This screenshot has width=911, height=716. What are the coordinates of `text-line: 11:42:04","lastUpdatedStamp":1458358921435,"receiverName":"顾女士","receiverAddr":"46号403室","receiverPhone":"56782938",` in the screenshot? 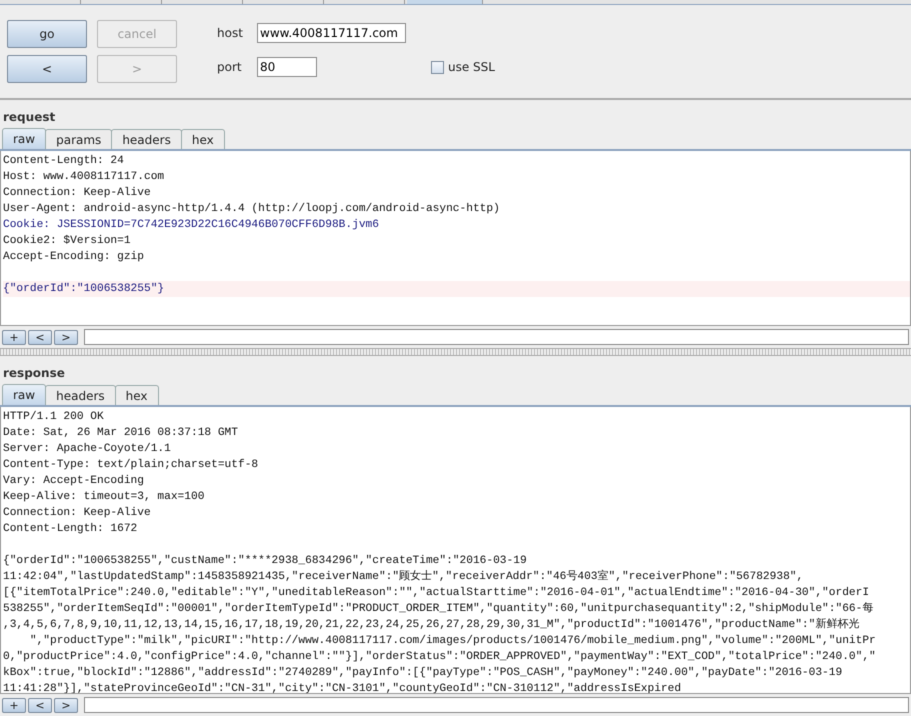 It's located at (403, 577).